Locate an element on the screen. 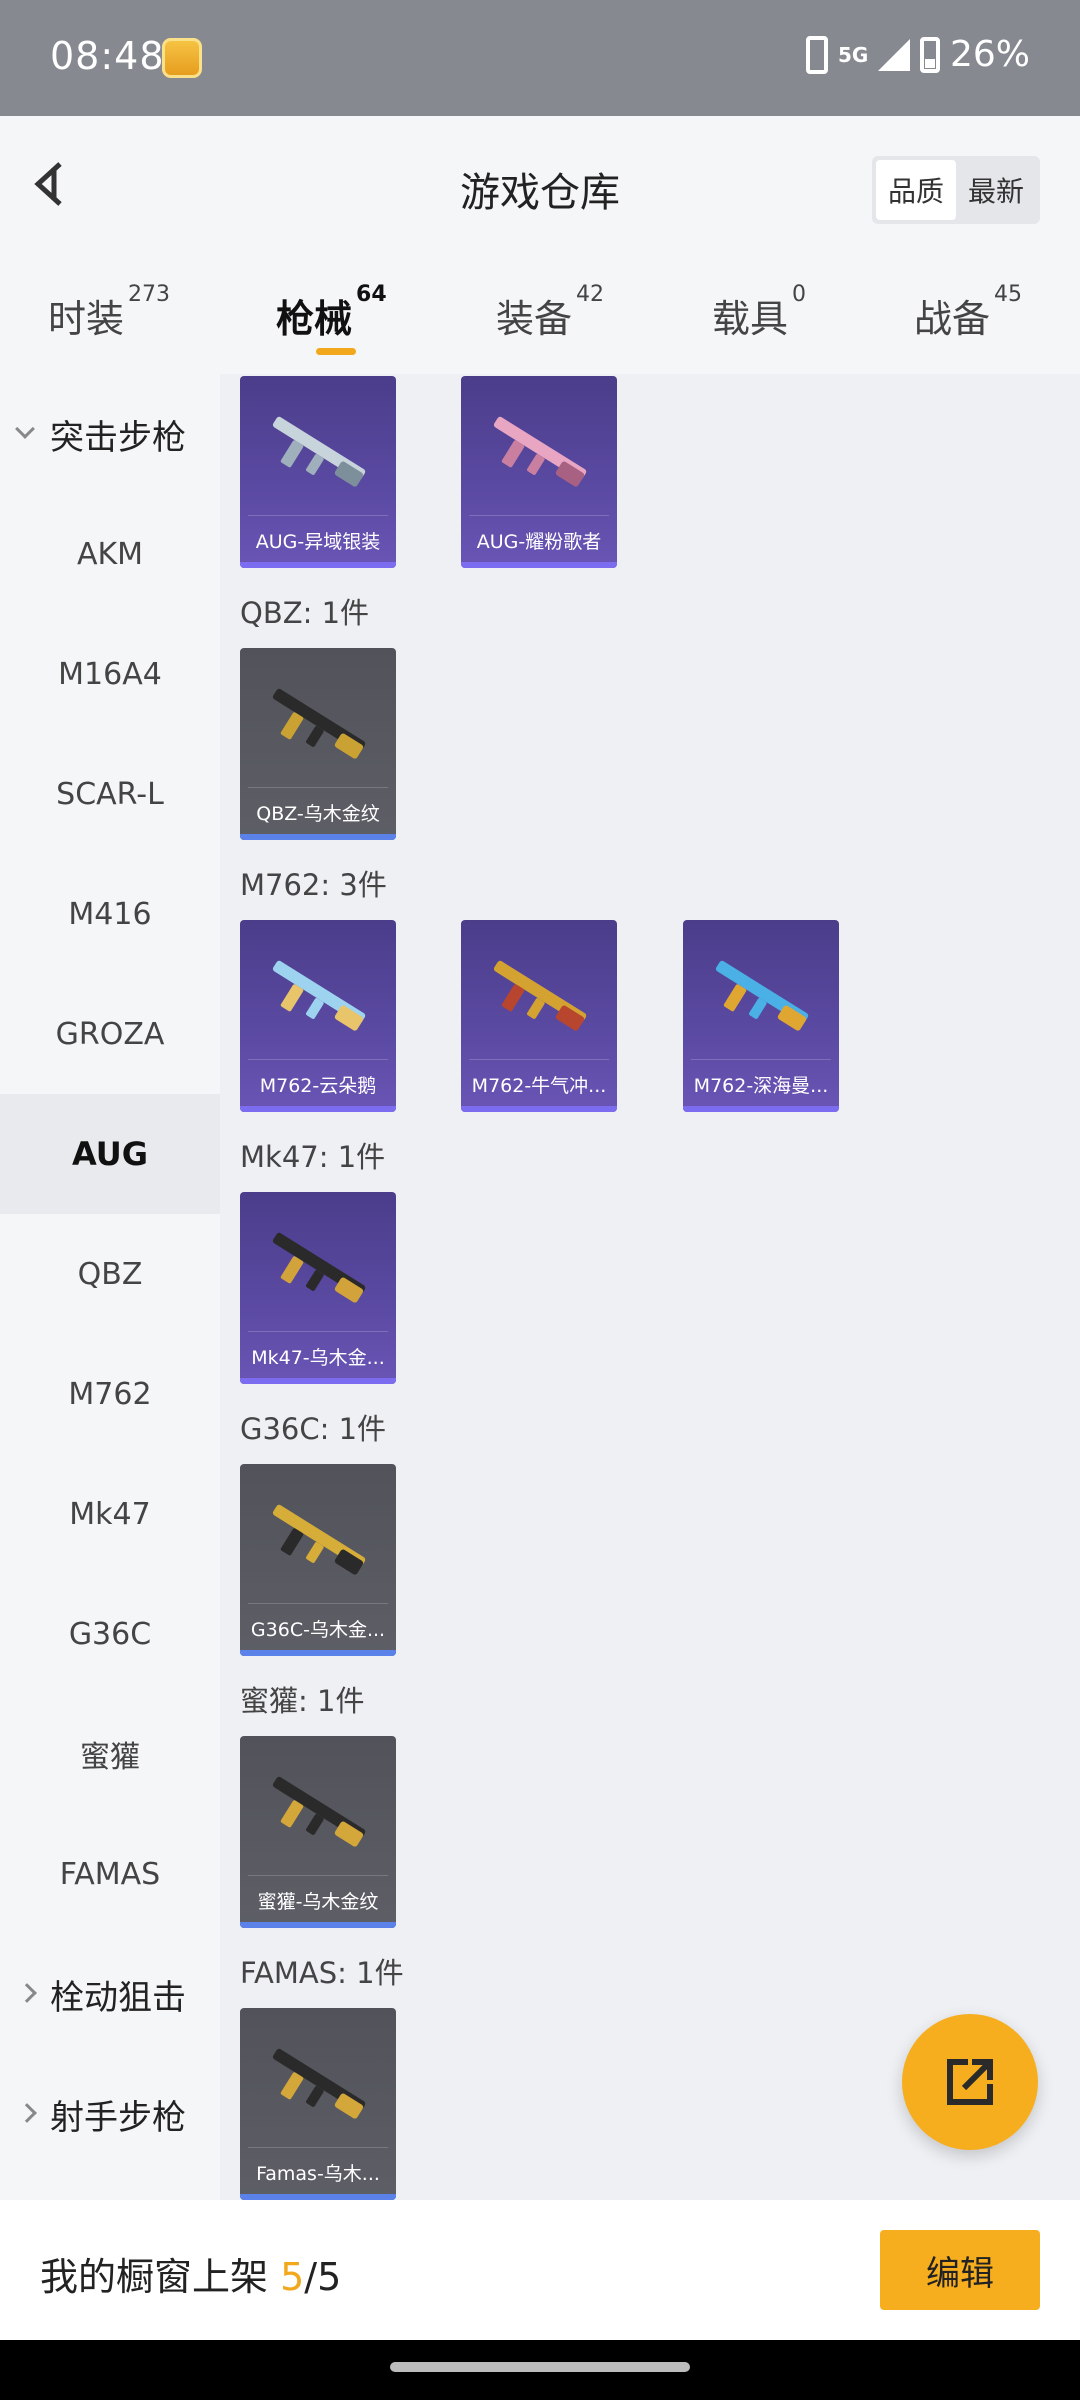 This screenshot has height=2400, width=1080. tab-count: 64 is located at coordinates (371, 294).